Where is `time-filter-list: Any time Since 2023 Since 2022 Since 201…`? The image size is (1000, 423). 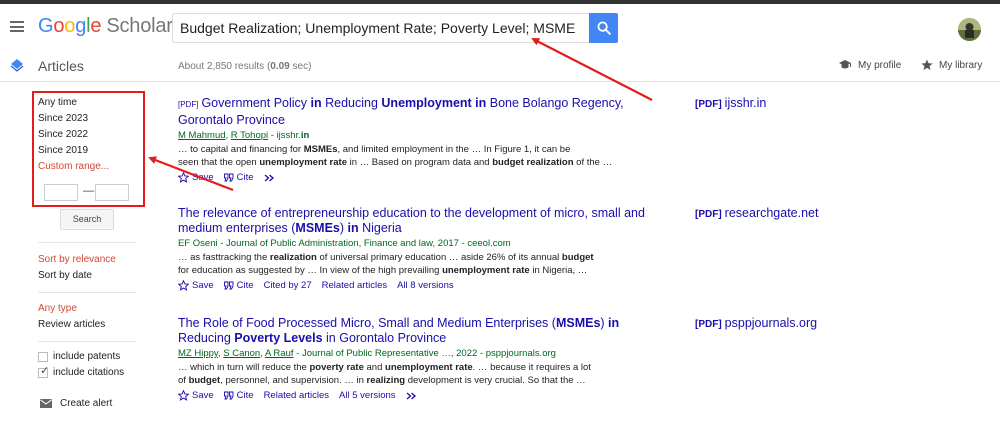
time-filter-list: Any time Since 2023 Since 2022 Since 201… is located at coordinates (88, 132).